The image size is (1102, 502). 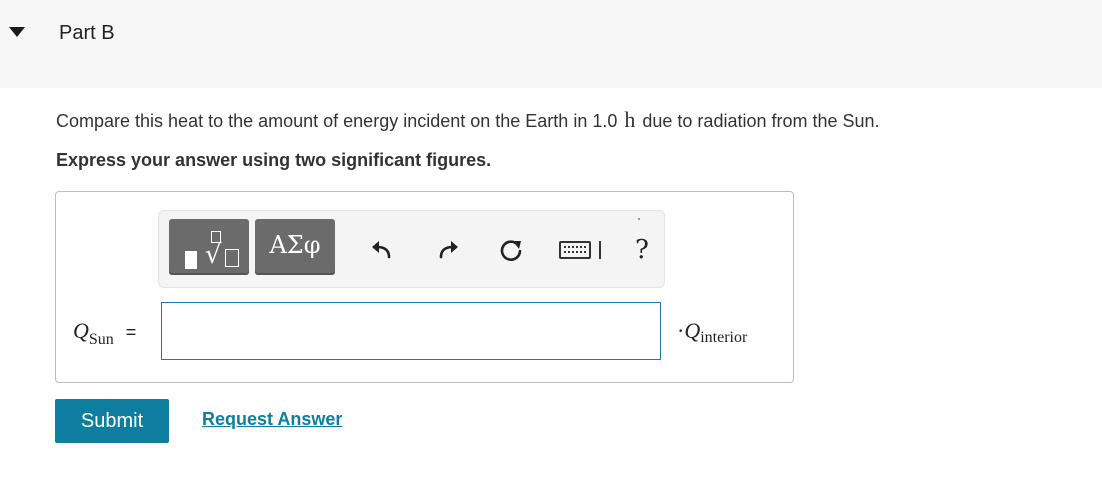 I want to click on reset-icon, so click(x=511, y=250).